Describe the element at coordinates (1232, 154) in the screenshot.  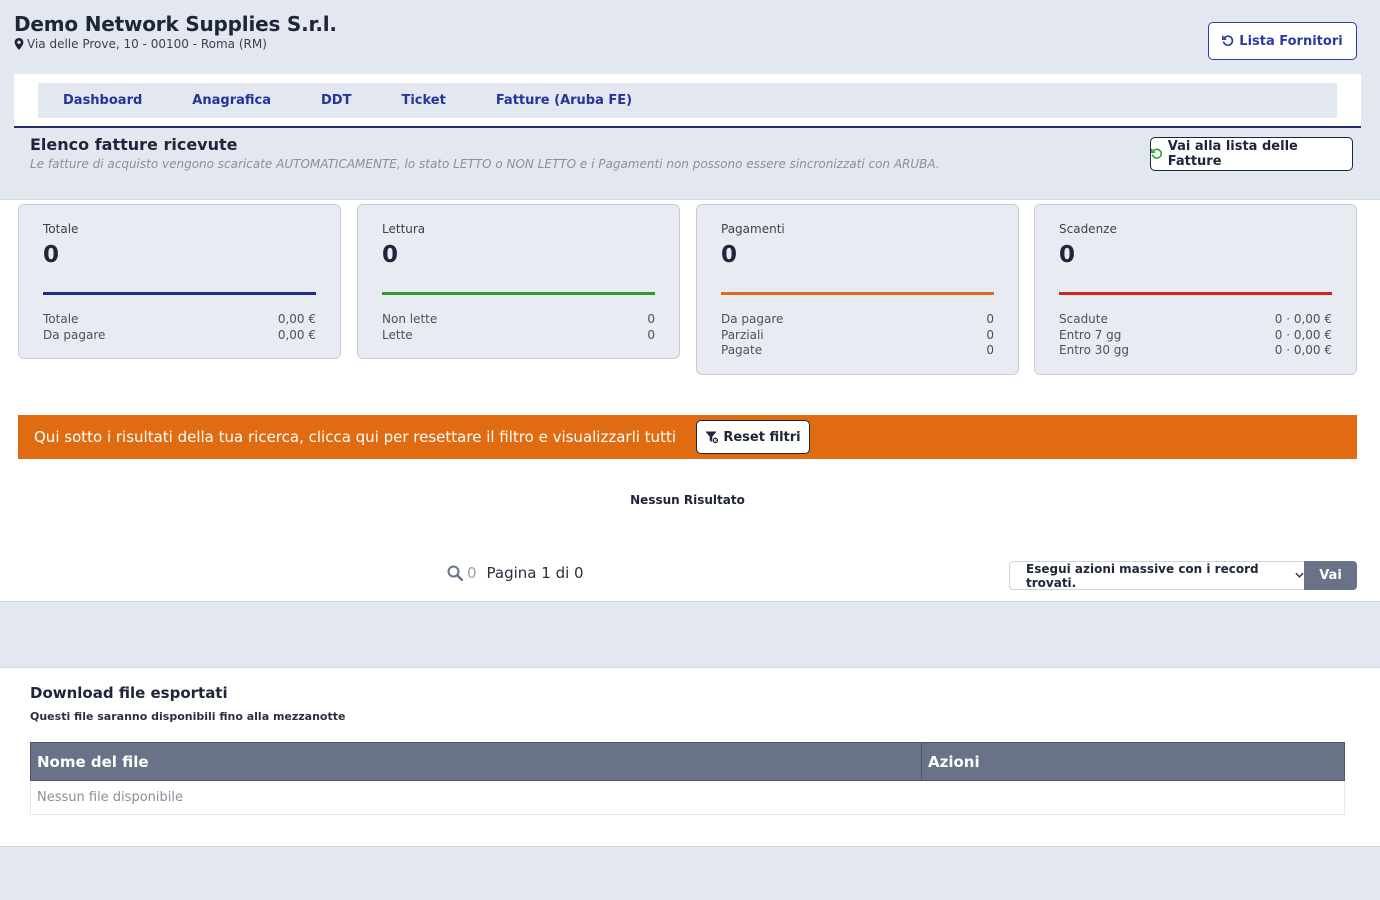
I see `lista-fatture-label: Vai alla lista delle Fatture` at that location.